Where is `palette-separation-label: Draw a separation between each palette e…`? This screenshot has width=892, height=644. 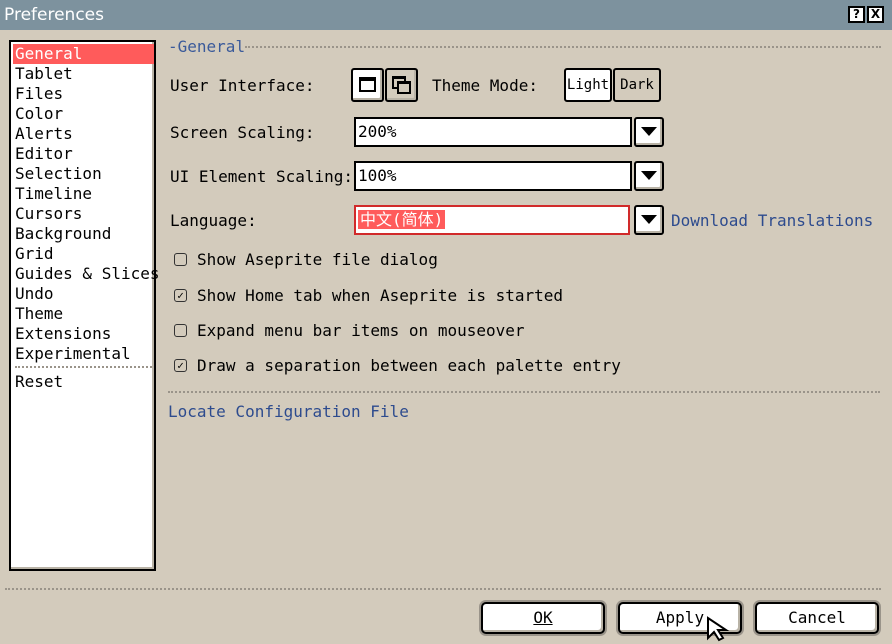
palette-separation-label: Draw a separation between each palette e… is located at coordinates (409, 365).